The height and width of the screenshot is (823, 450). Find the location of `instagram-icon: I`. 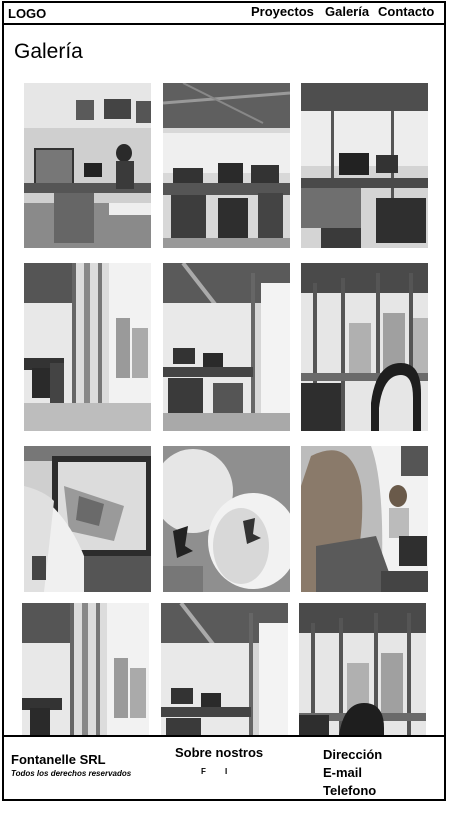

instagram-icon: I is located at coordinates (226, 771).